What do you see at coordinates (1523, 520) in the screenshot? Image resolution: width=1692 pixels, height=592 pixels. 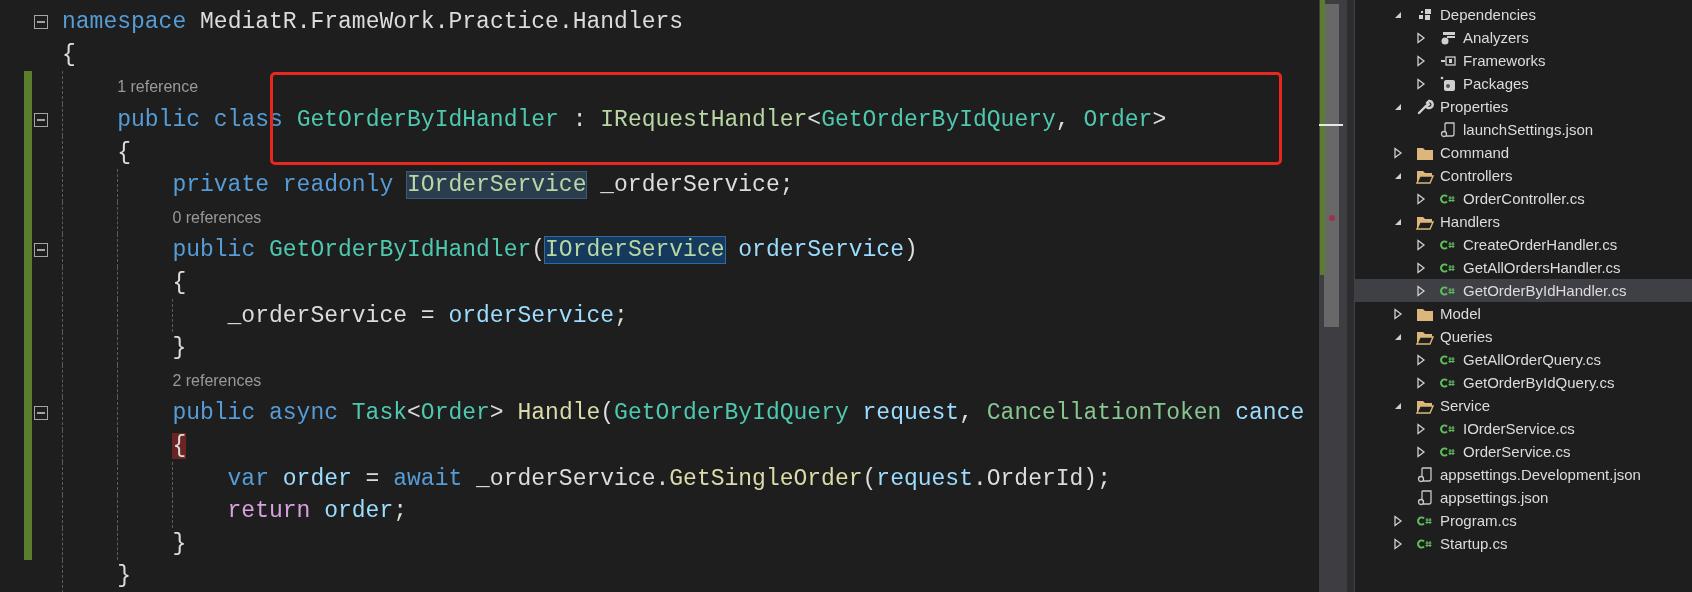 I see `tree-item: Program.cs` at bounding box center [1523, 520].